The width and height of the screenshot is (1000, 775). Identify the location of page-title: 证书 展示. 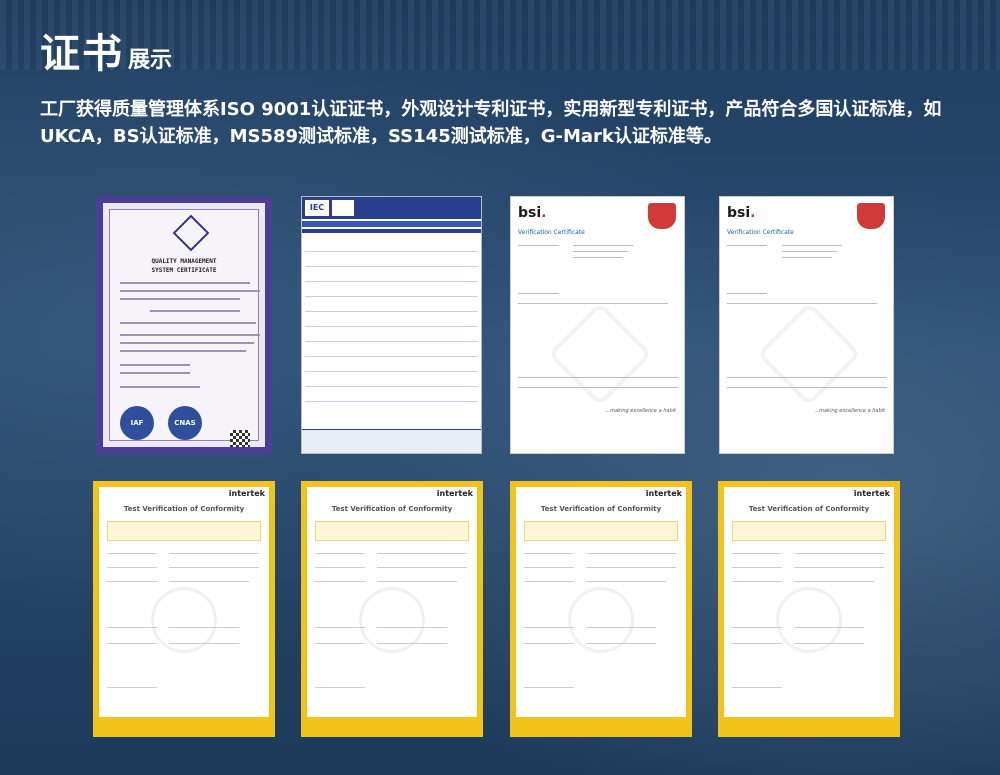
(106, 54).